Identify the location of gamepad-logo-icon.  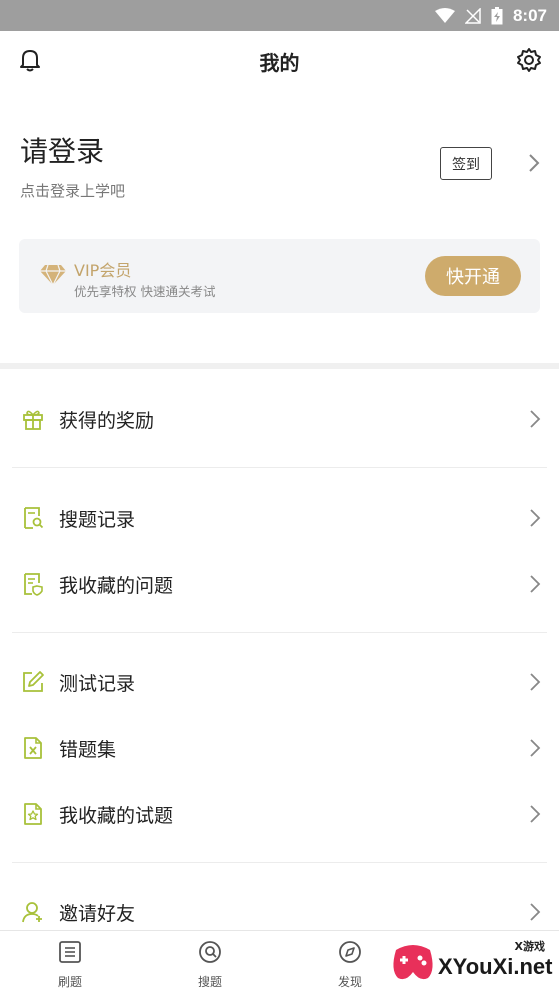
(413, 962).